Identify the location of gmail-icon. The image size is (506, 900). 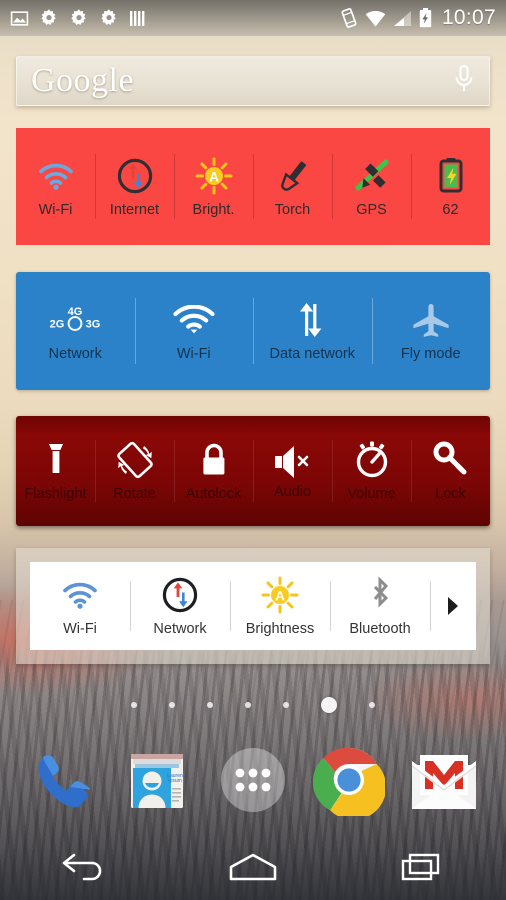
(444, 782).